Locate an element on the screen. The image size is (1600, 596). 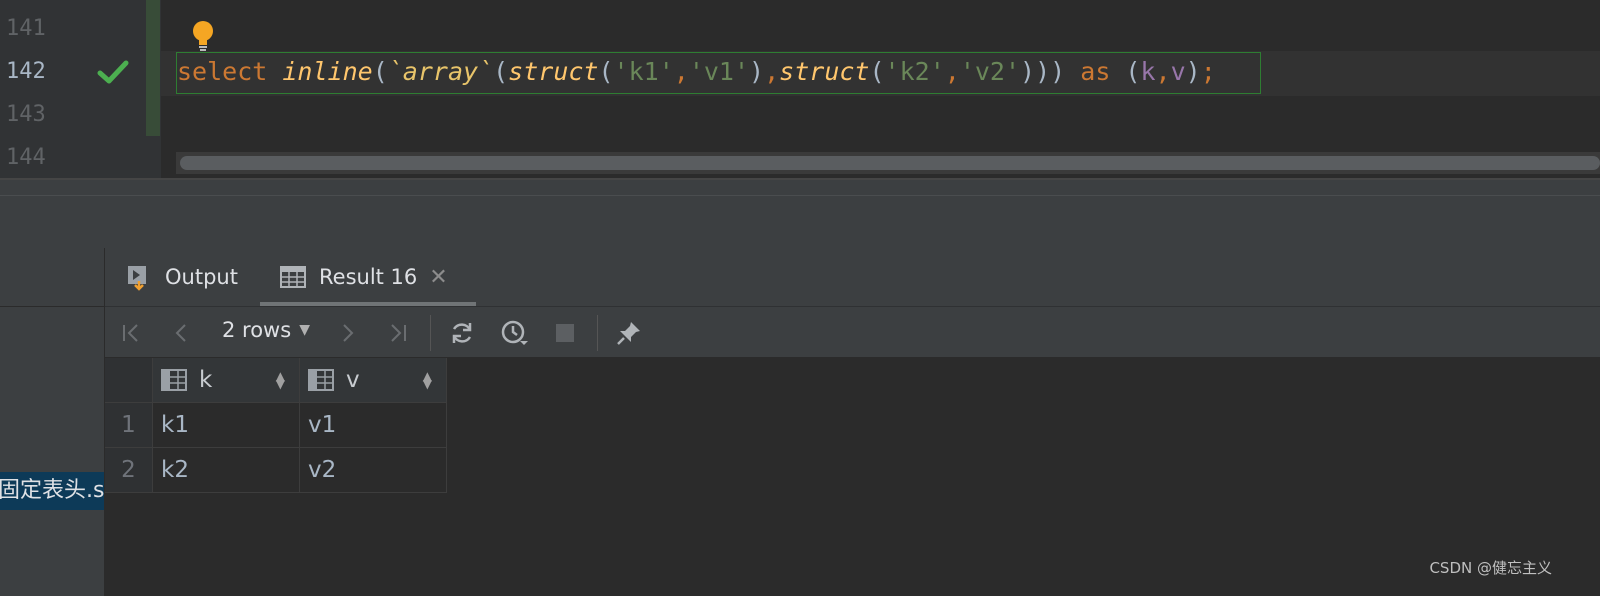
grid-corner is located at coordinates (129, 380).